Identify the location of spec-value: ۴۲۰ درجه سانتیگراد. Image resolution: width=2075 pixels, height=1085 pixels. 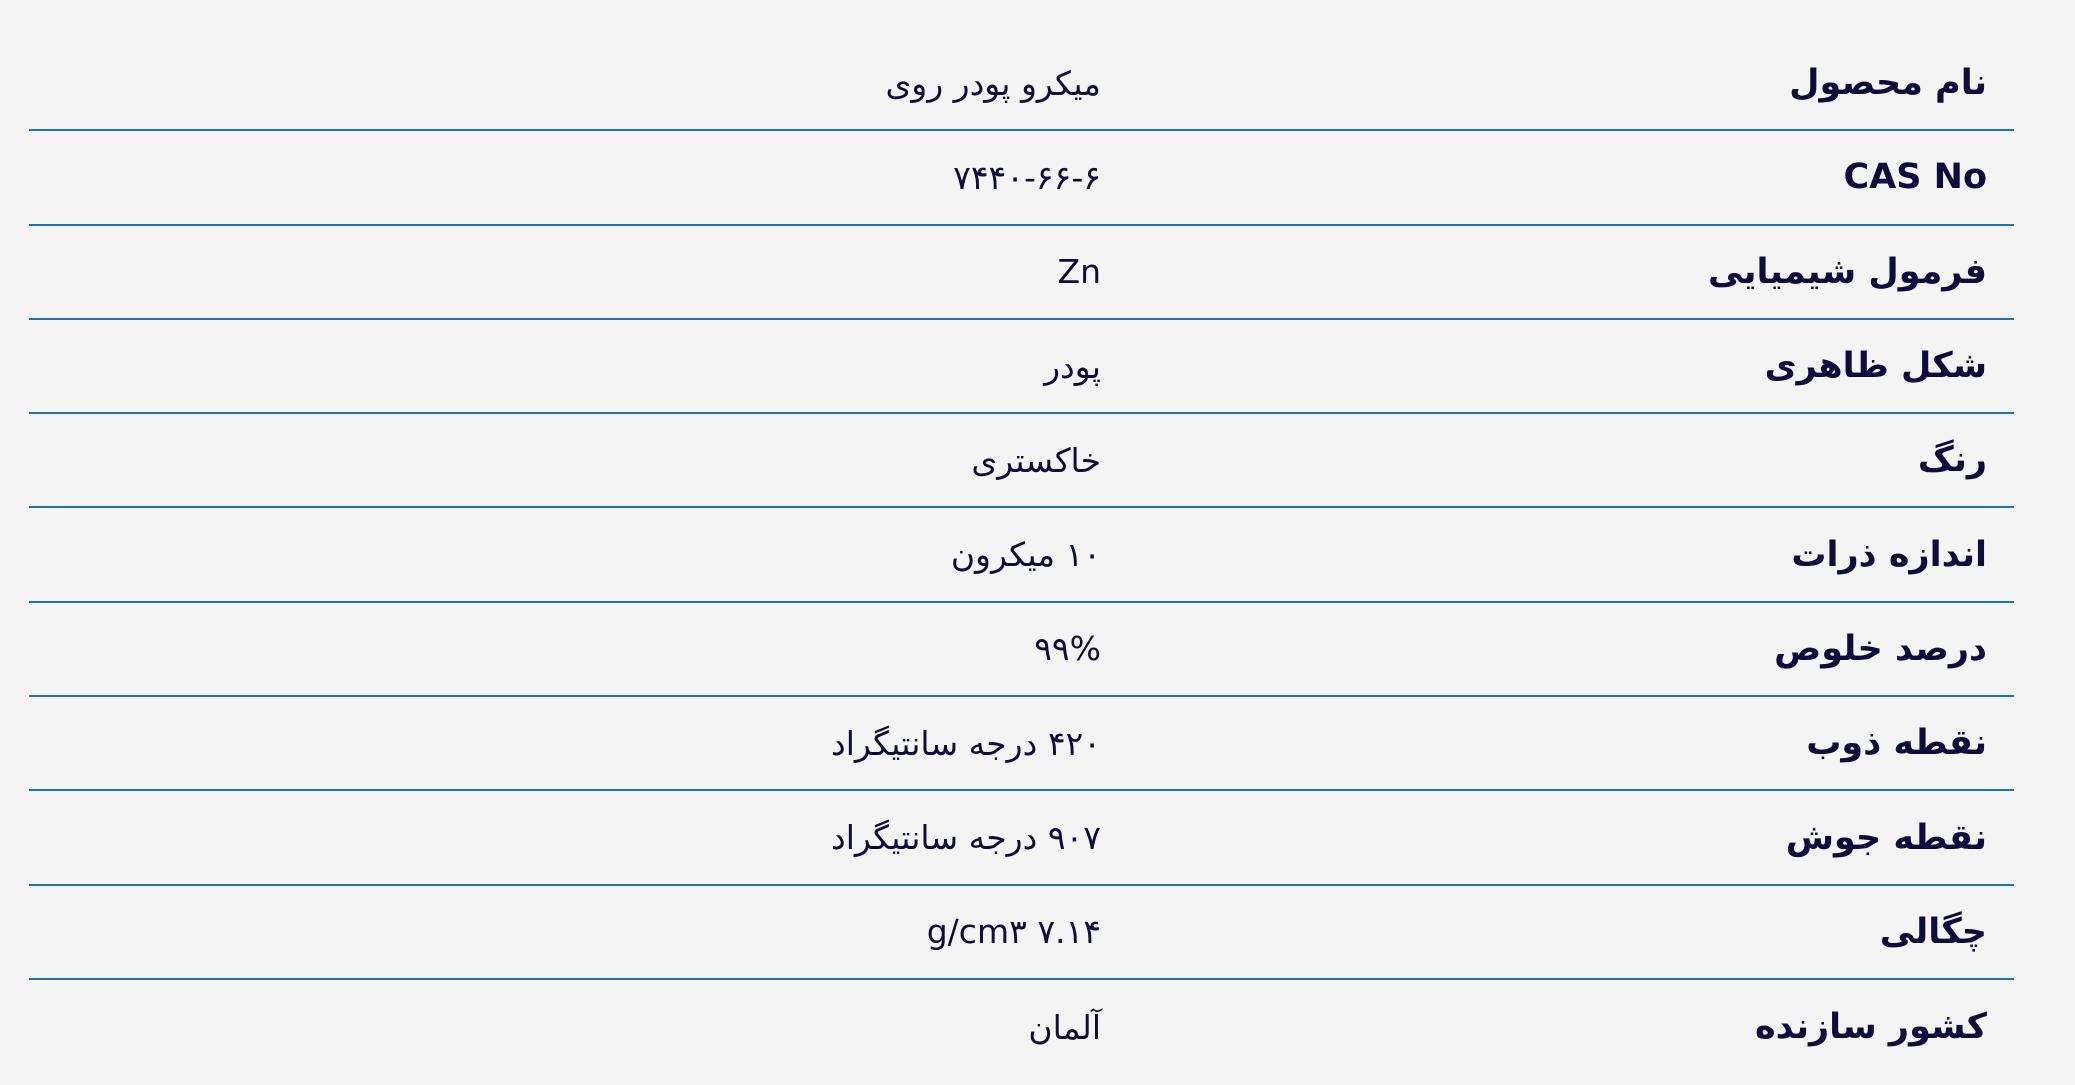
(966, 743).